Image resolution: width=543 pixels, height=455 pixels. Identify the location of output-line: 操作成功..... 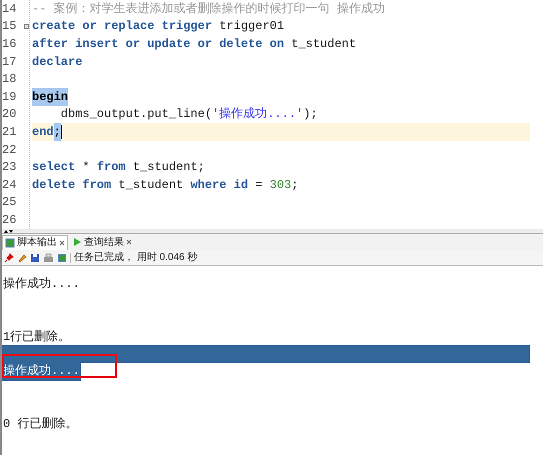
(41, 284).